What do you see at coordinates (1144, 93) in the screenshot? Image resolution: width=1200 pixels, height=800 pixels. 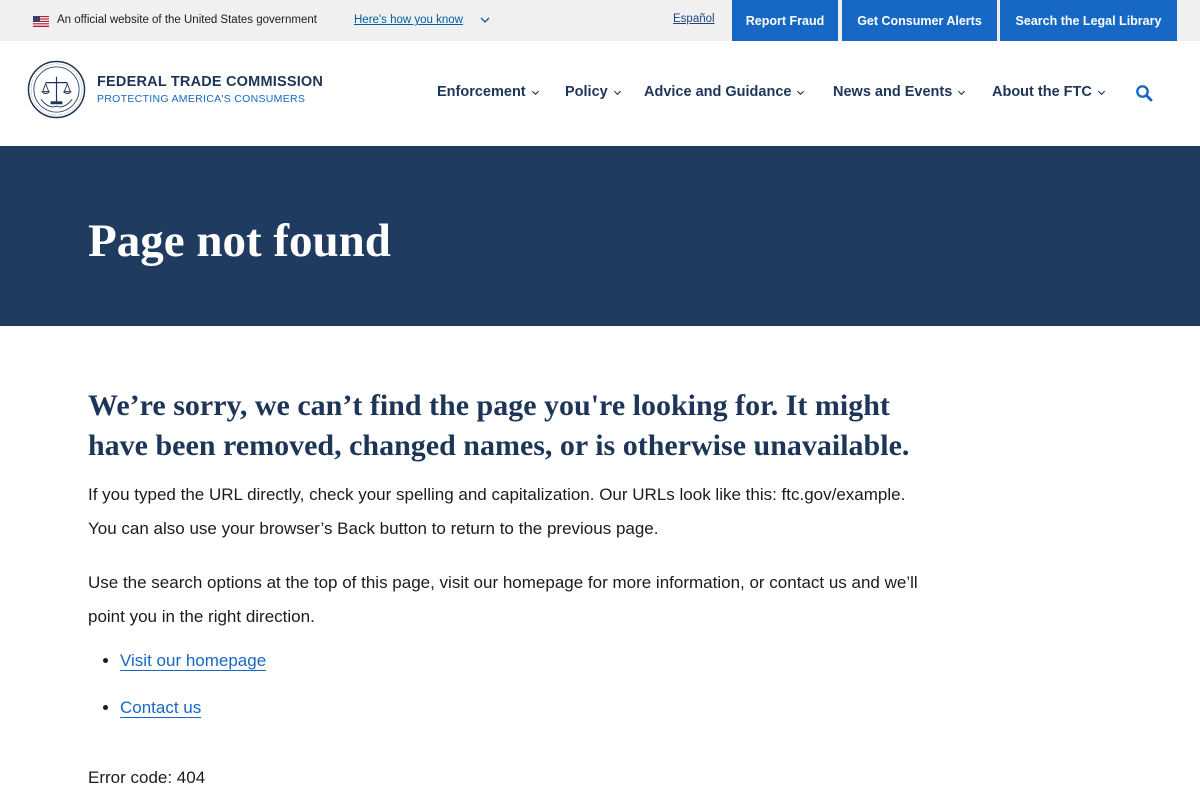 I see `search-icon` at bounding box center [1144, 93].